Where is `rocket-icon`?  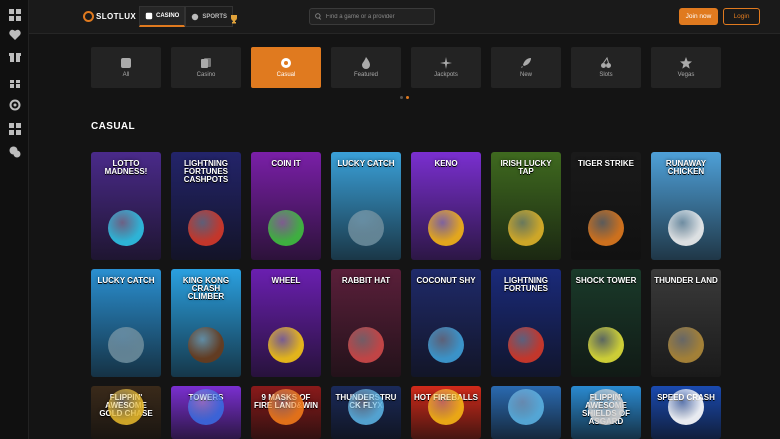
rocket-icon is located at coordinates (526, 63).